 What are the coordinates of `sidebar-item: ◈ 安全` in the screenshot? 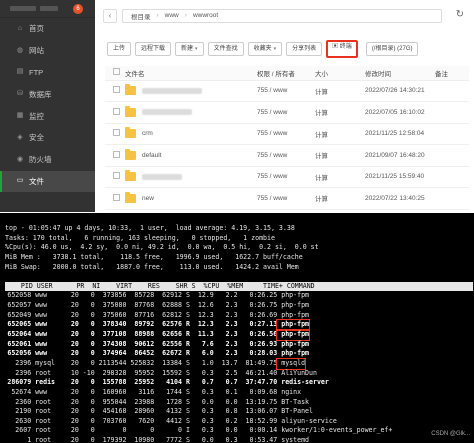 It's located at (47, 138).